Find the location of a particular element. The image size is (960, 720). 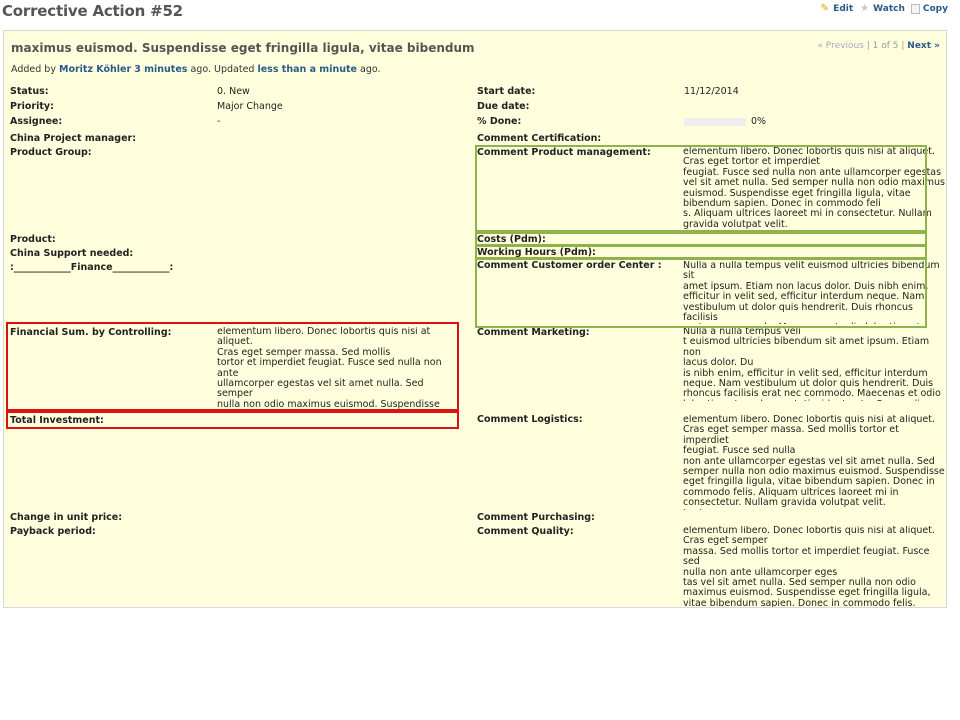

comment-certification-label: Comment Certification: is located at coordinates (539, 138).